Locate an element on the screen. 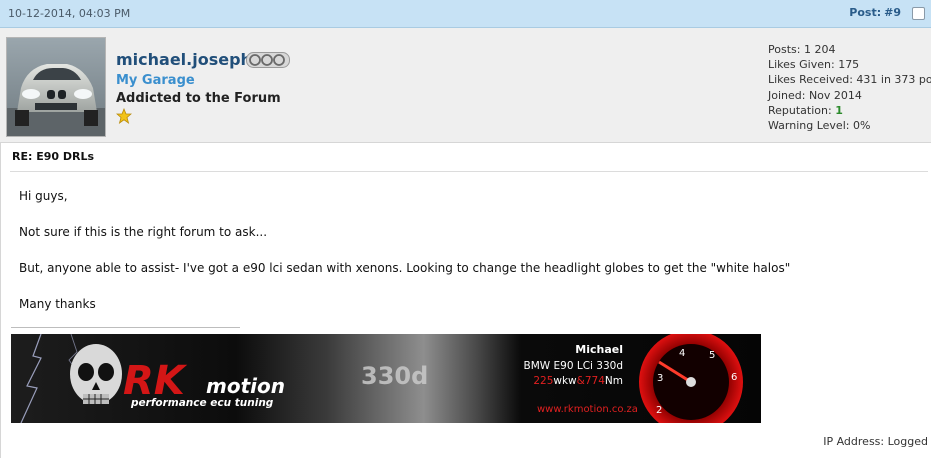 The height and width of the screenshot is (458, 931). post-date: 10-12-2014, 04:03 PM is located at coordinates (69, 13).